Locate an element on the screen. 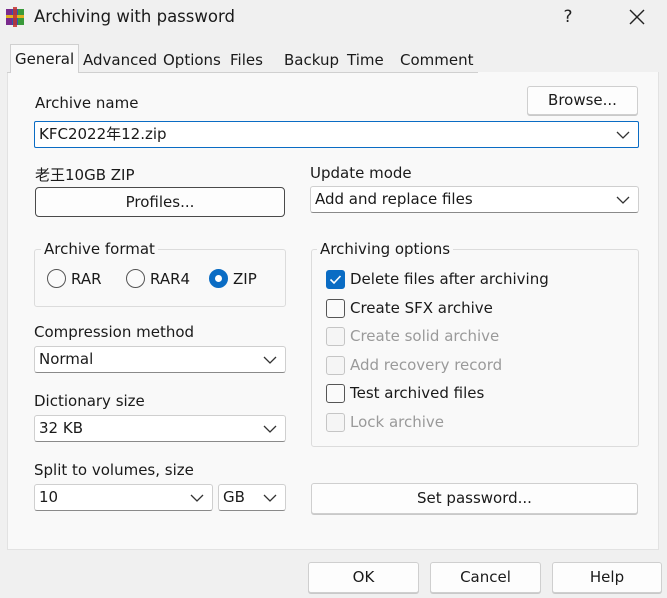 This screenshot has height=598, width=667. update-mode-select: Add and replace files is located at coordinates (474, 199).